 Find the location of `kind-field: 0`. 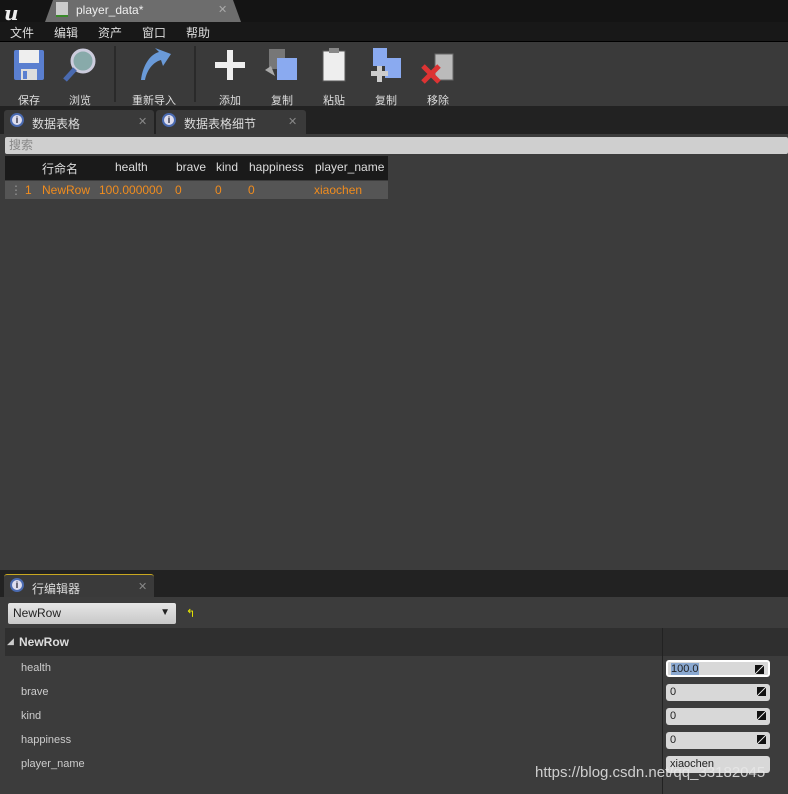

kind-field: 0 is located at coordinates (718, 716).